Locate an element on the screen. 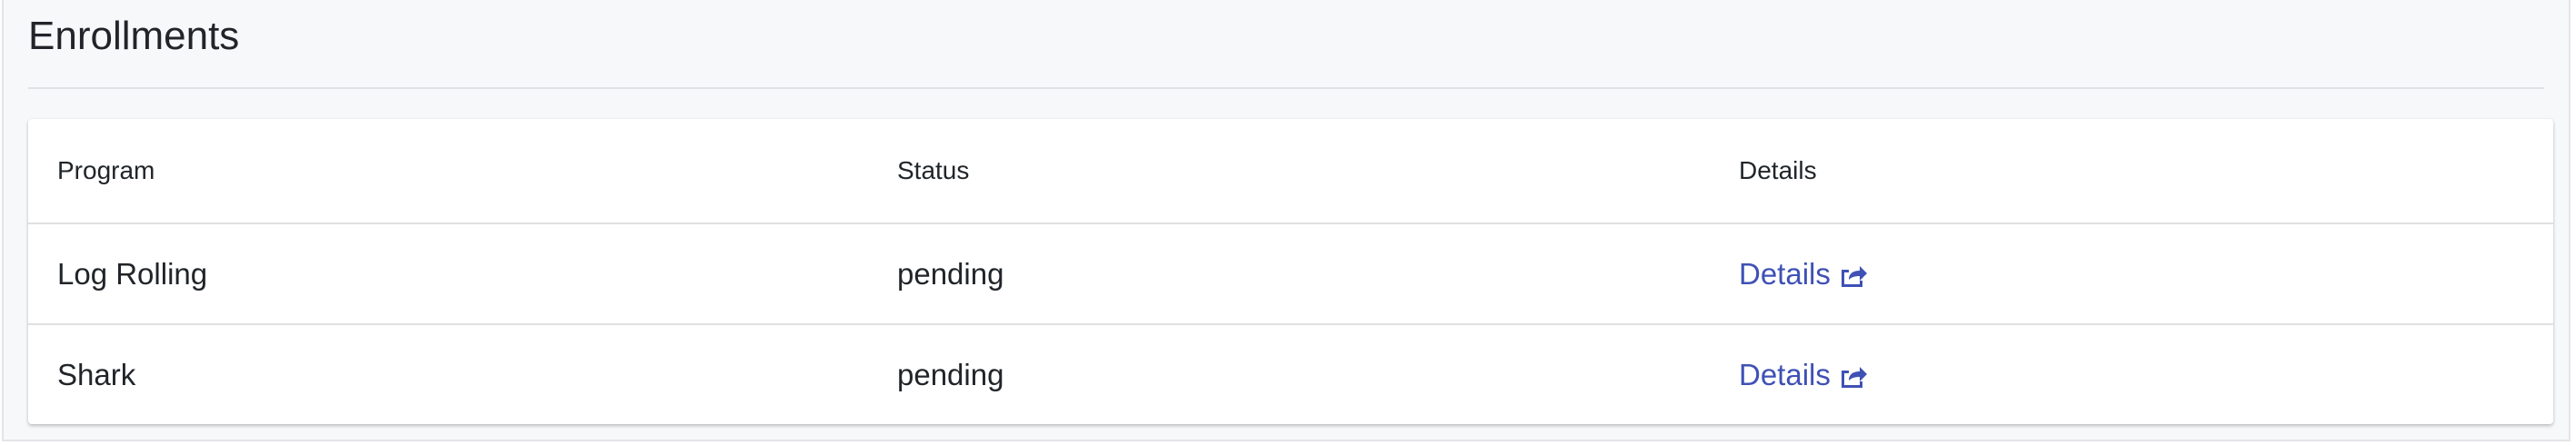  column-header-status: Status is located at coordinates (1289, 171).